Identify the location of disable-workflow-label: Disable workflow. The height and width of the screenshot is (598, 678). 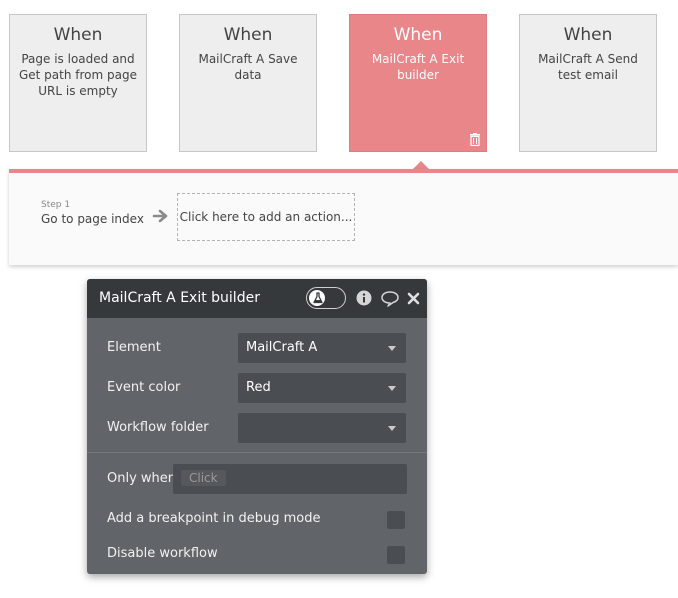
(162, 553).